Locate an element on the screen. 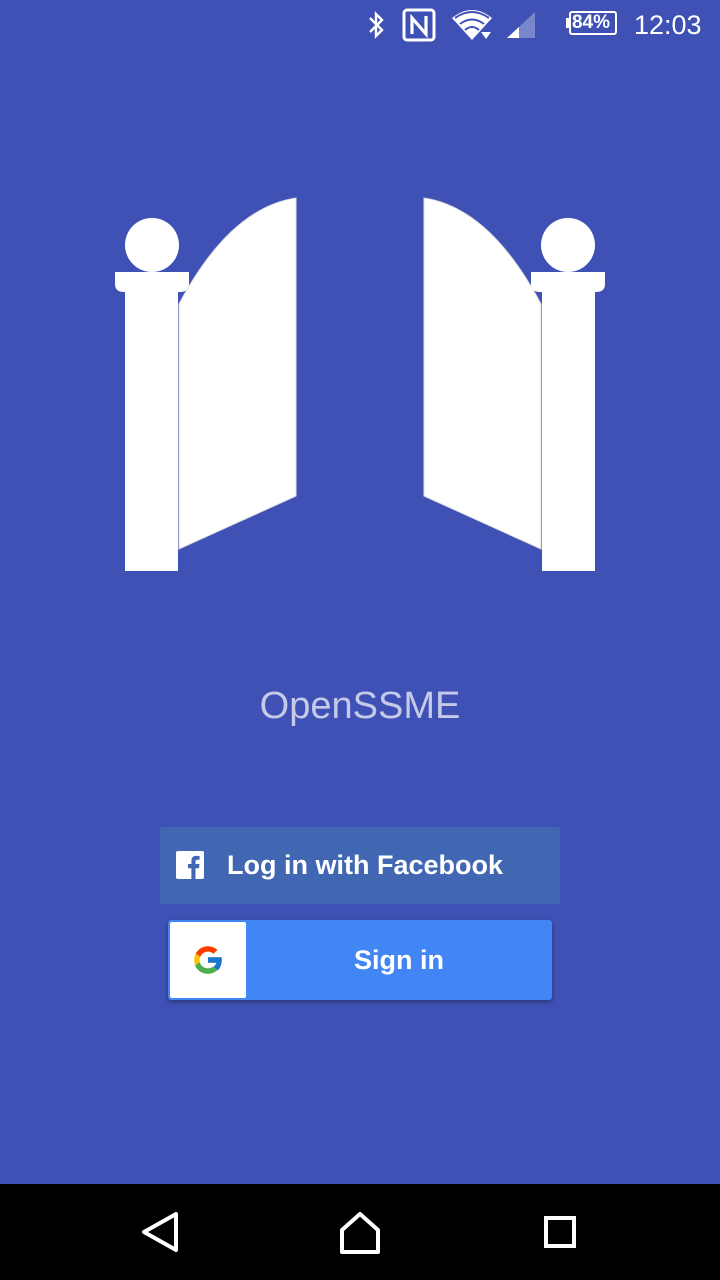 This screenshot has width=720, height=1280. google-sign-in-label: Sign in is located at coordinates (399, 960).